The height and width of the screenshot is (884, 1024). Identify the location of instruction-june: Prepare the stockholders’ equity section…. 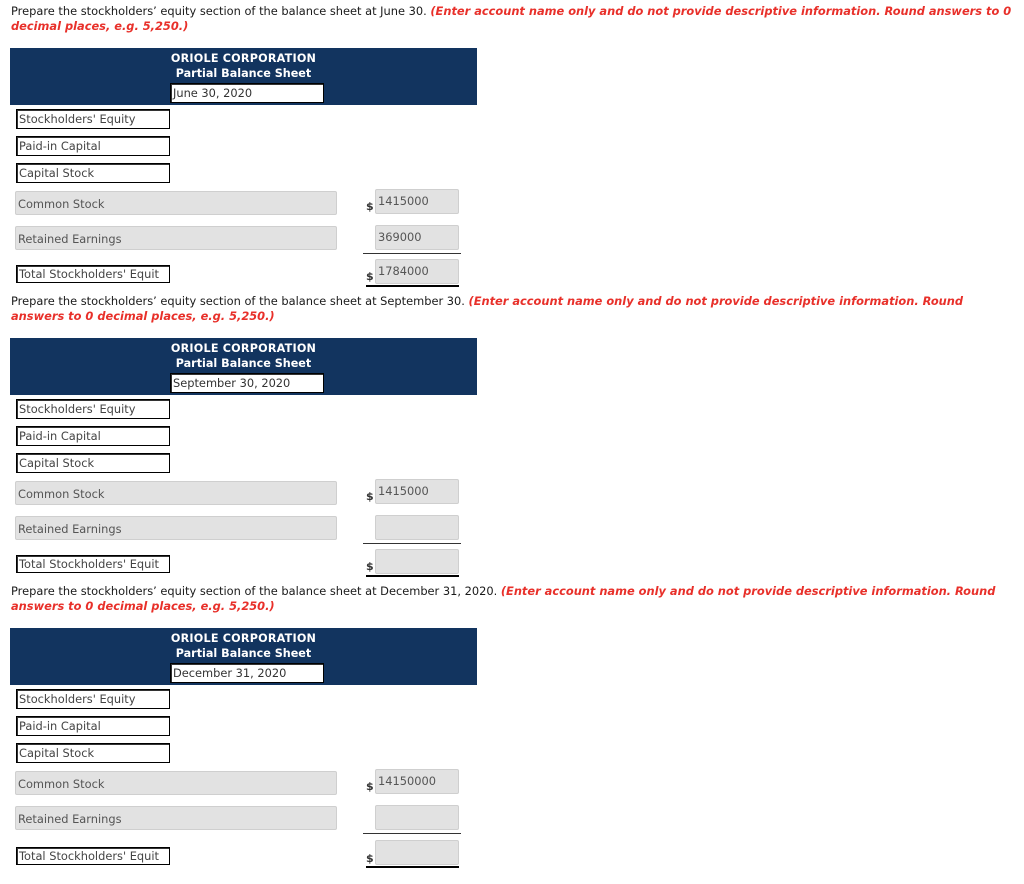
(513, 19).